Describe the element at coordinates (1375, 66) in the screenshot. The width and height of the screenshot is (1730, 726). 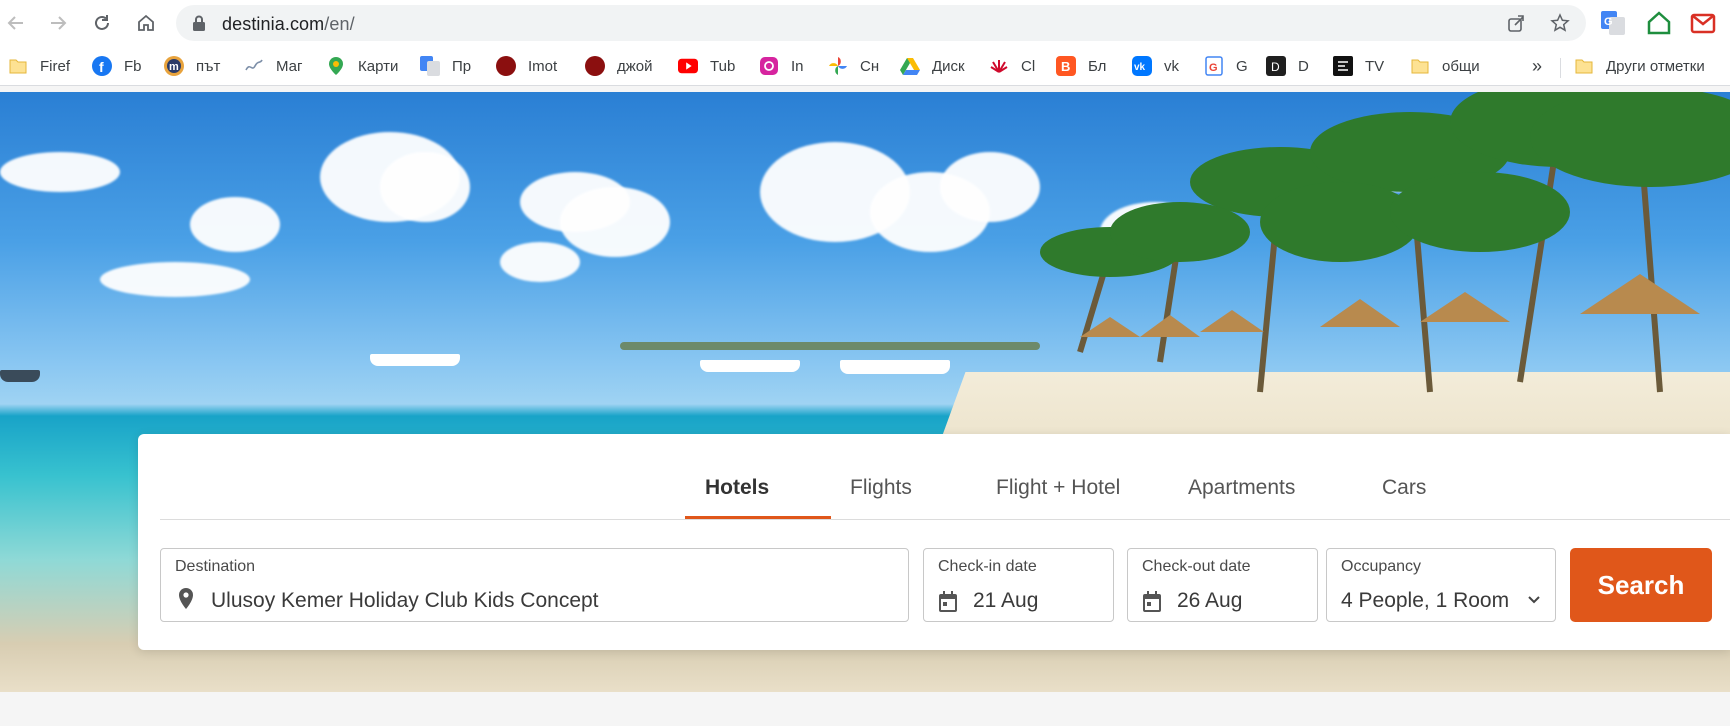
I see `bookmark-label: TV` at that location.